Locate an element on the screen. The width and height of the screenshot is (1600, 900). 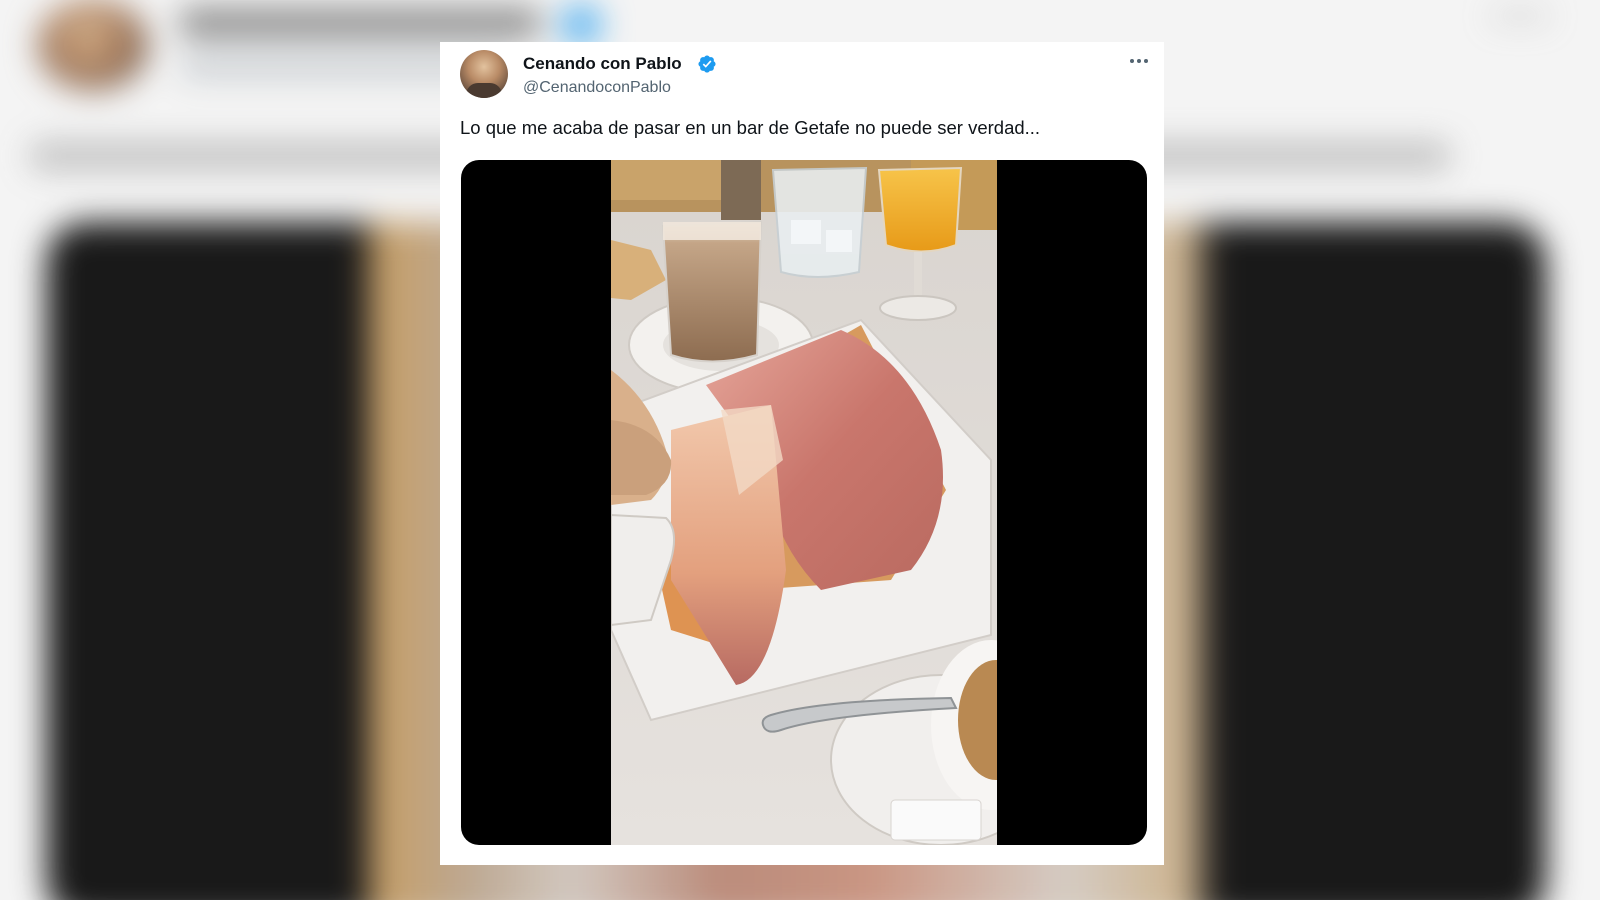
more-options-icon is located at coordinates (1132, 61).